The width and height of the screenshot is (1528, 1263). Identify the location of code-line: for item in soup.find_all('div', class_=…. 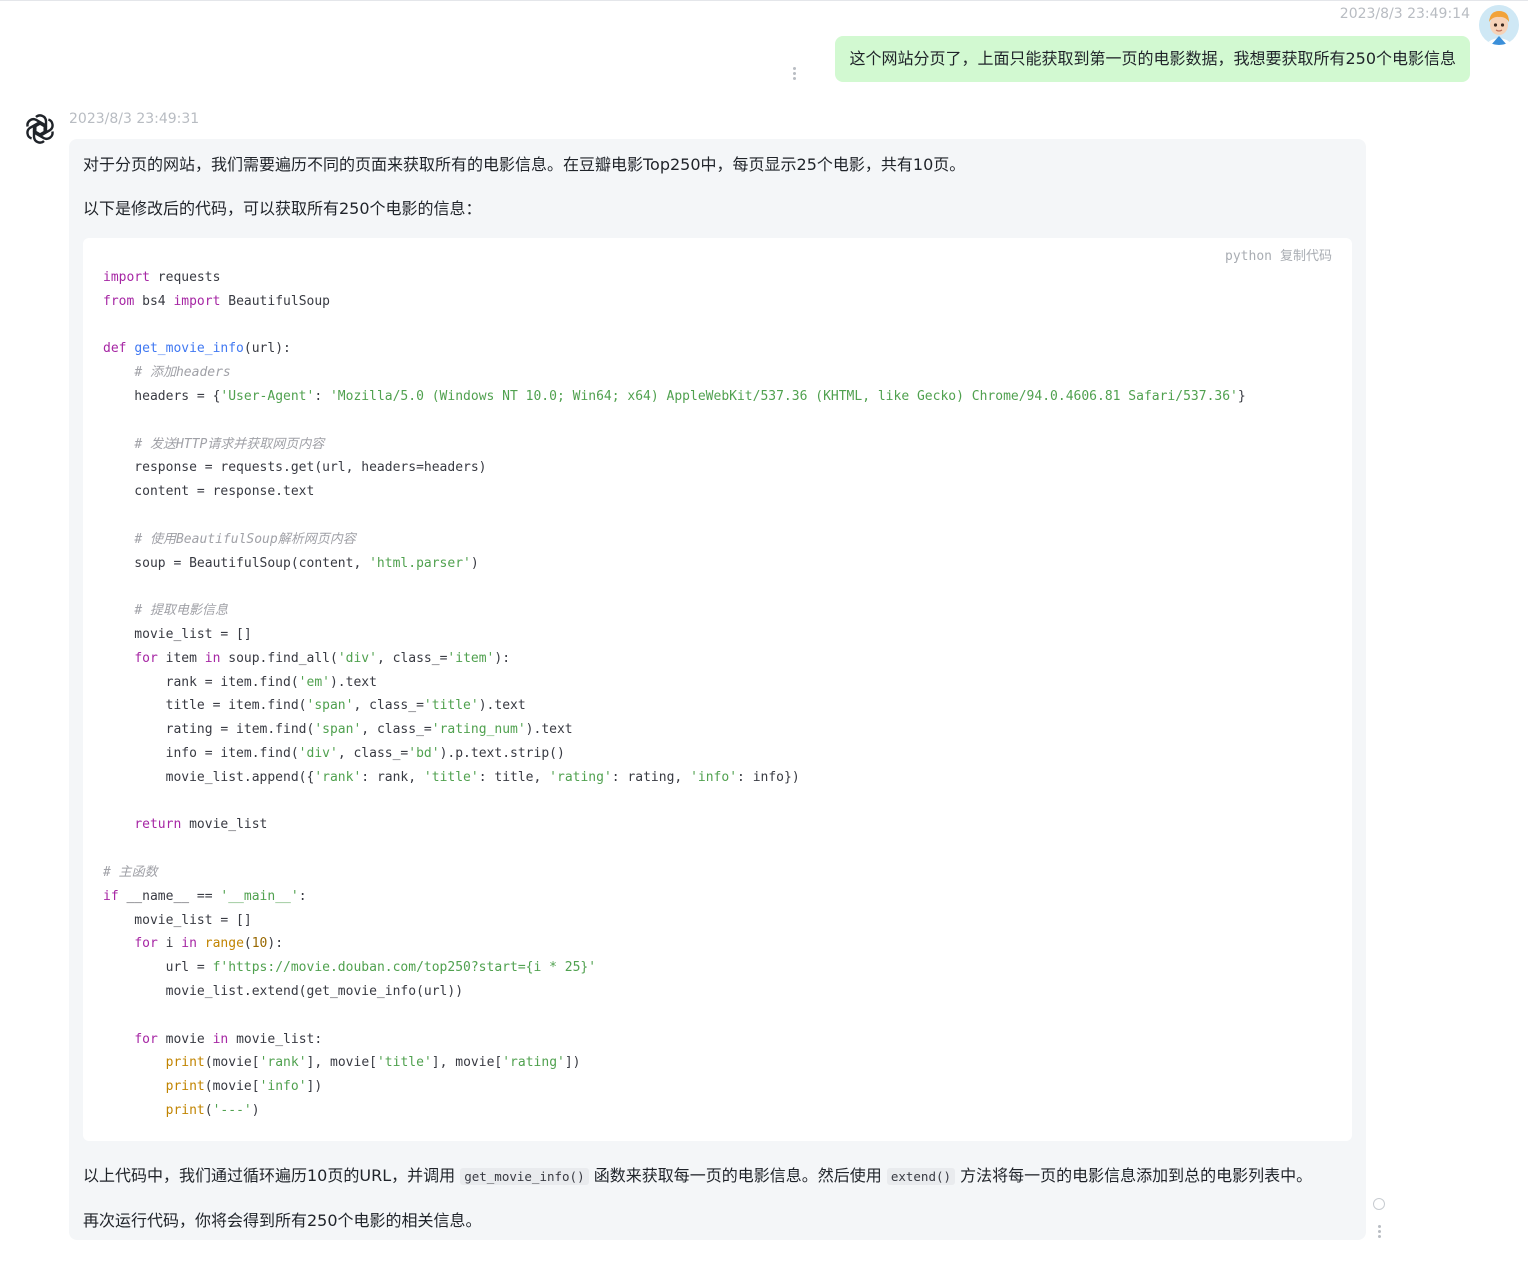
(322, 658).